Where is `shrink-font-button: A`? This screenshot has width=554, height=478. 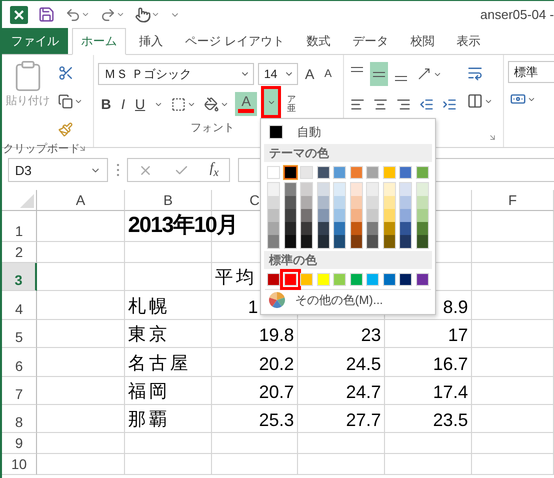 shrink-font-button: A is located at coordinates (328, 74).